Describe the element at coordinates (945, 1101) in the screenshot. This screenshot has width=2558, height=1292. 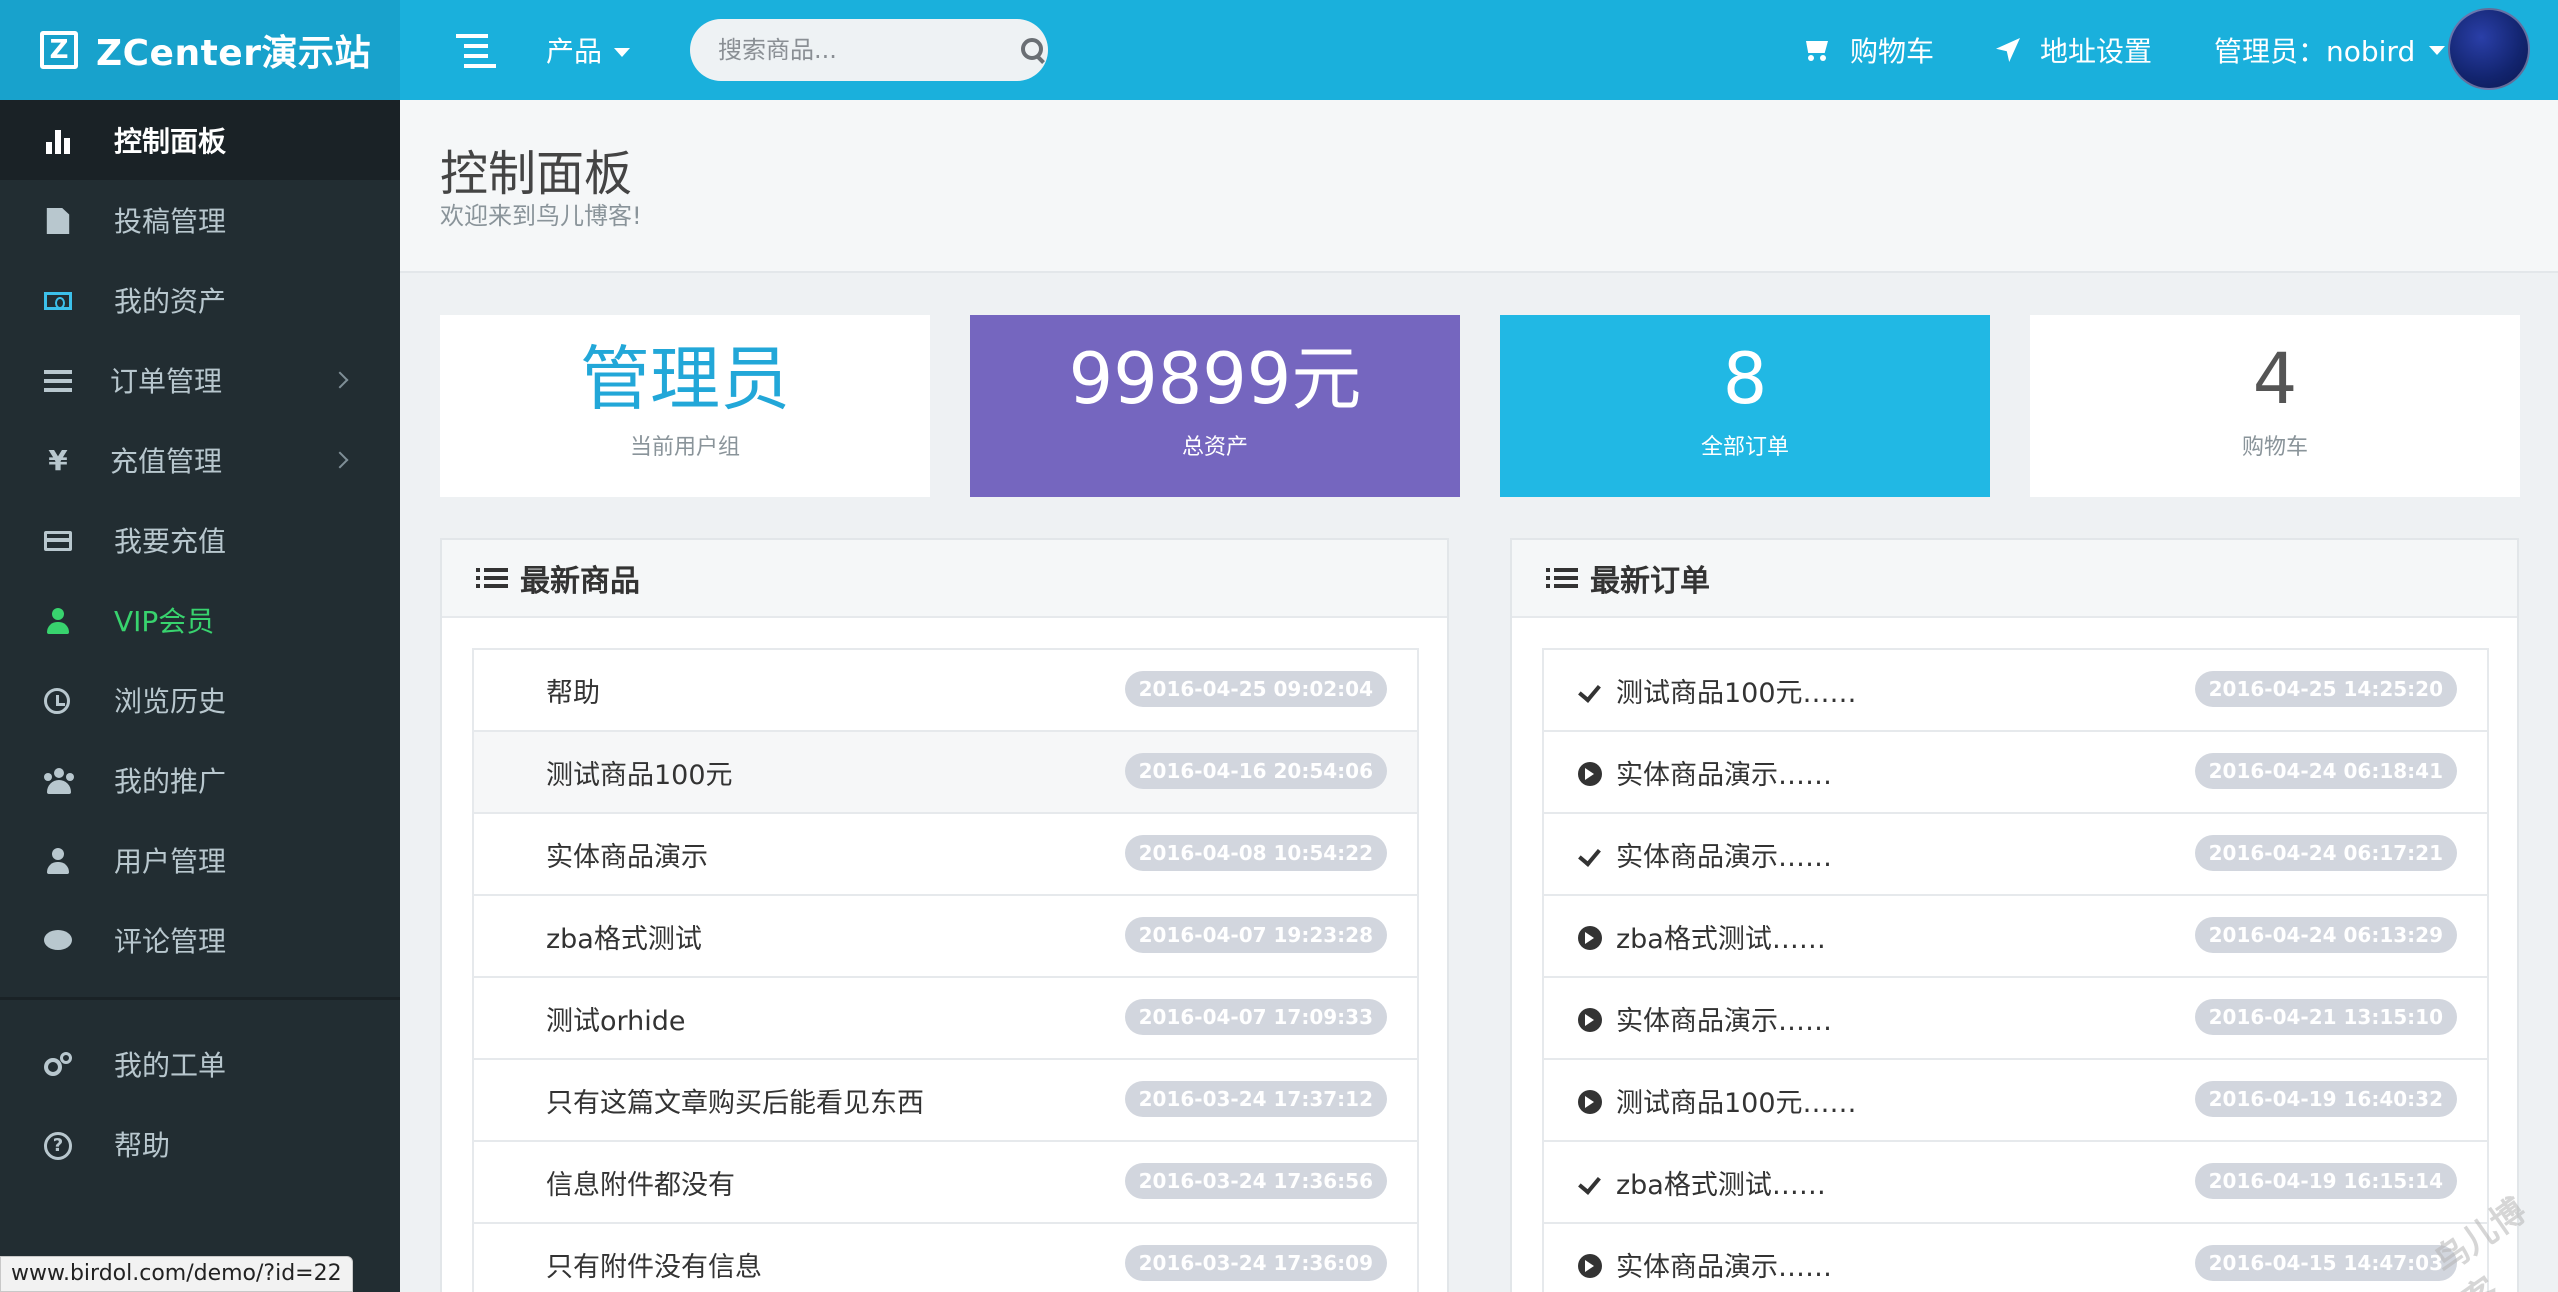
I see `list-item: 只有这篇文章购买后能看见东西 2016-03-24 17:37:12` at that location.